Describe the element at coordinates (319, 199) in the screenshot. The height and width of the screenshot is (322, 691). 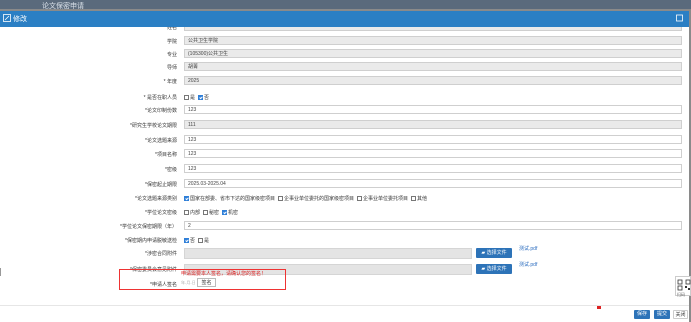
I see `topic-category-option-label: 企事业单位委托的国家级密项目` at that location.